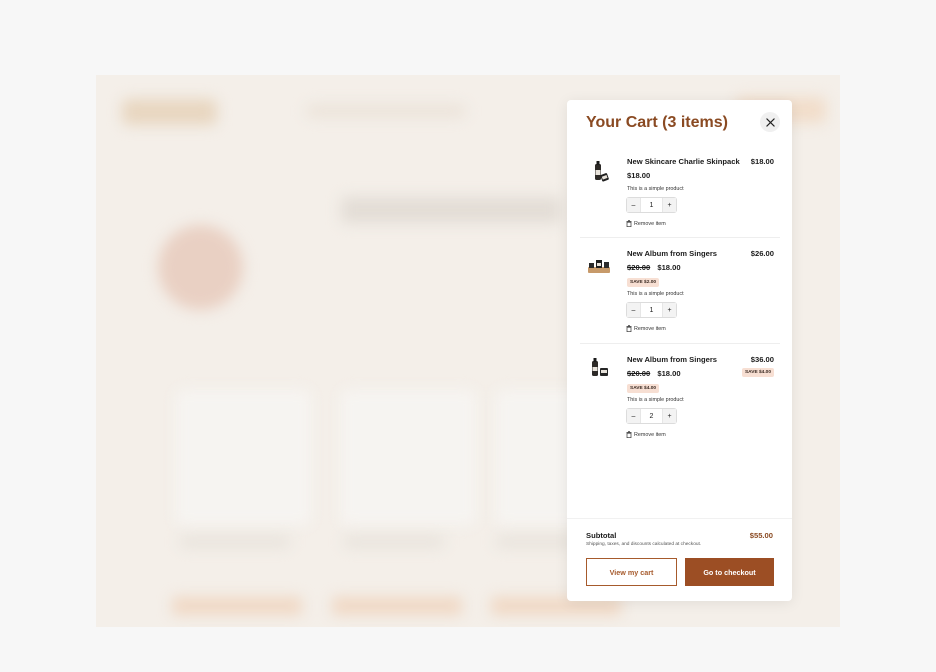 Image resolution: width=936 pixels, height=672 pixels. I want to click on item-line-total: $18.00, so click(762, 161).